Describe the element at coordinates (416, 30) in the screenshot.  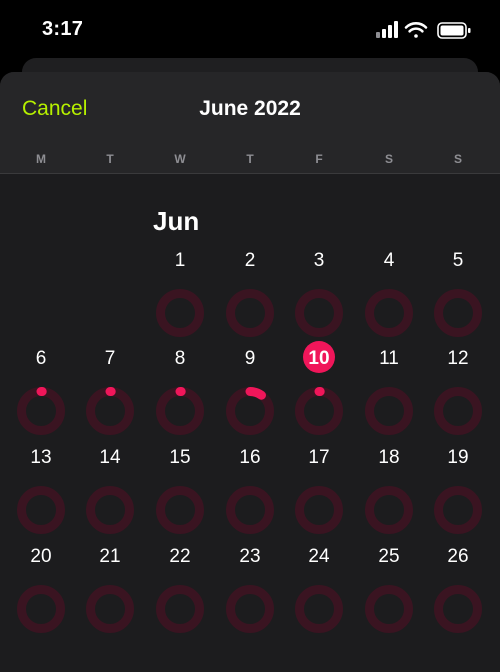
I see `wifi-icon` at that location.